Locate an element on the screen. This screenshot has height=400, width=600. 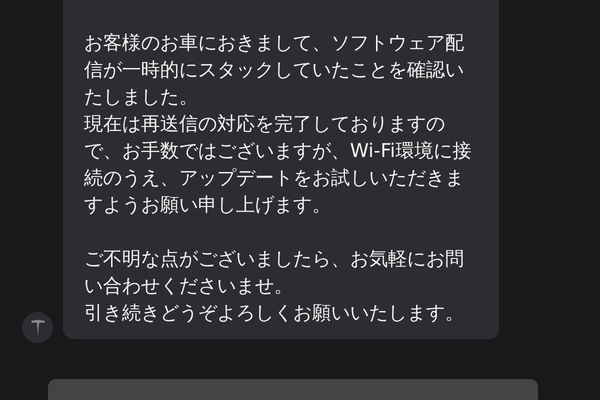
message-text: お客様のお車におきまして、ソフトウェア配信が一時的にスタックしていたことを確認いたしました。 is located at coordinates (274, 70).